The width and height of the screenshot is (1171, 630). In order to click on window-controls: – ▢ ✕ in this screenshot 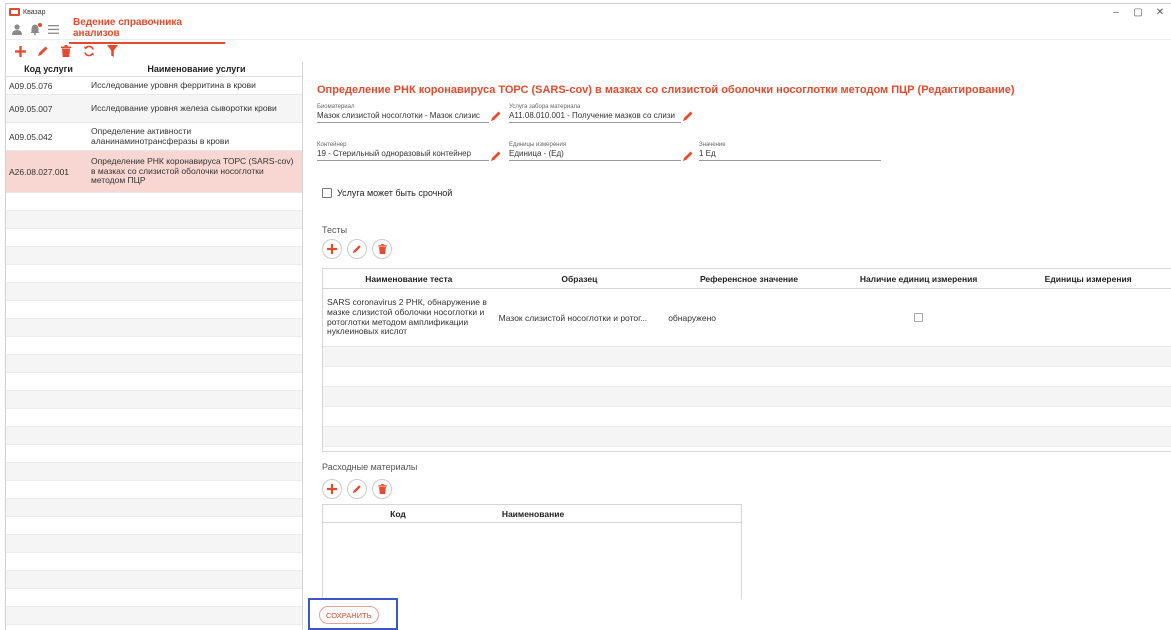, I will do `click(1138, 12)`.